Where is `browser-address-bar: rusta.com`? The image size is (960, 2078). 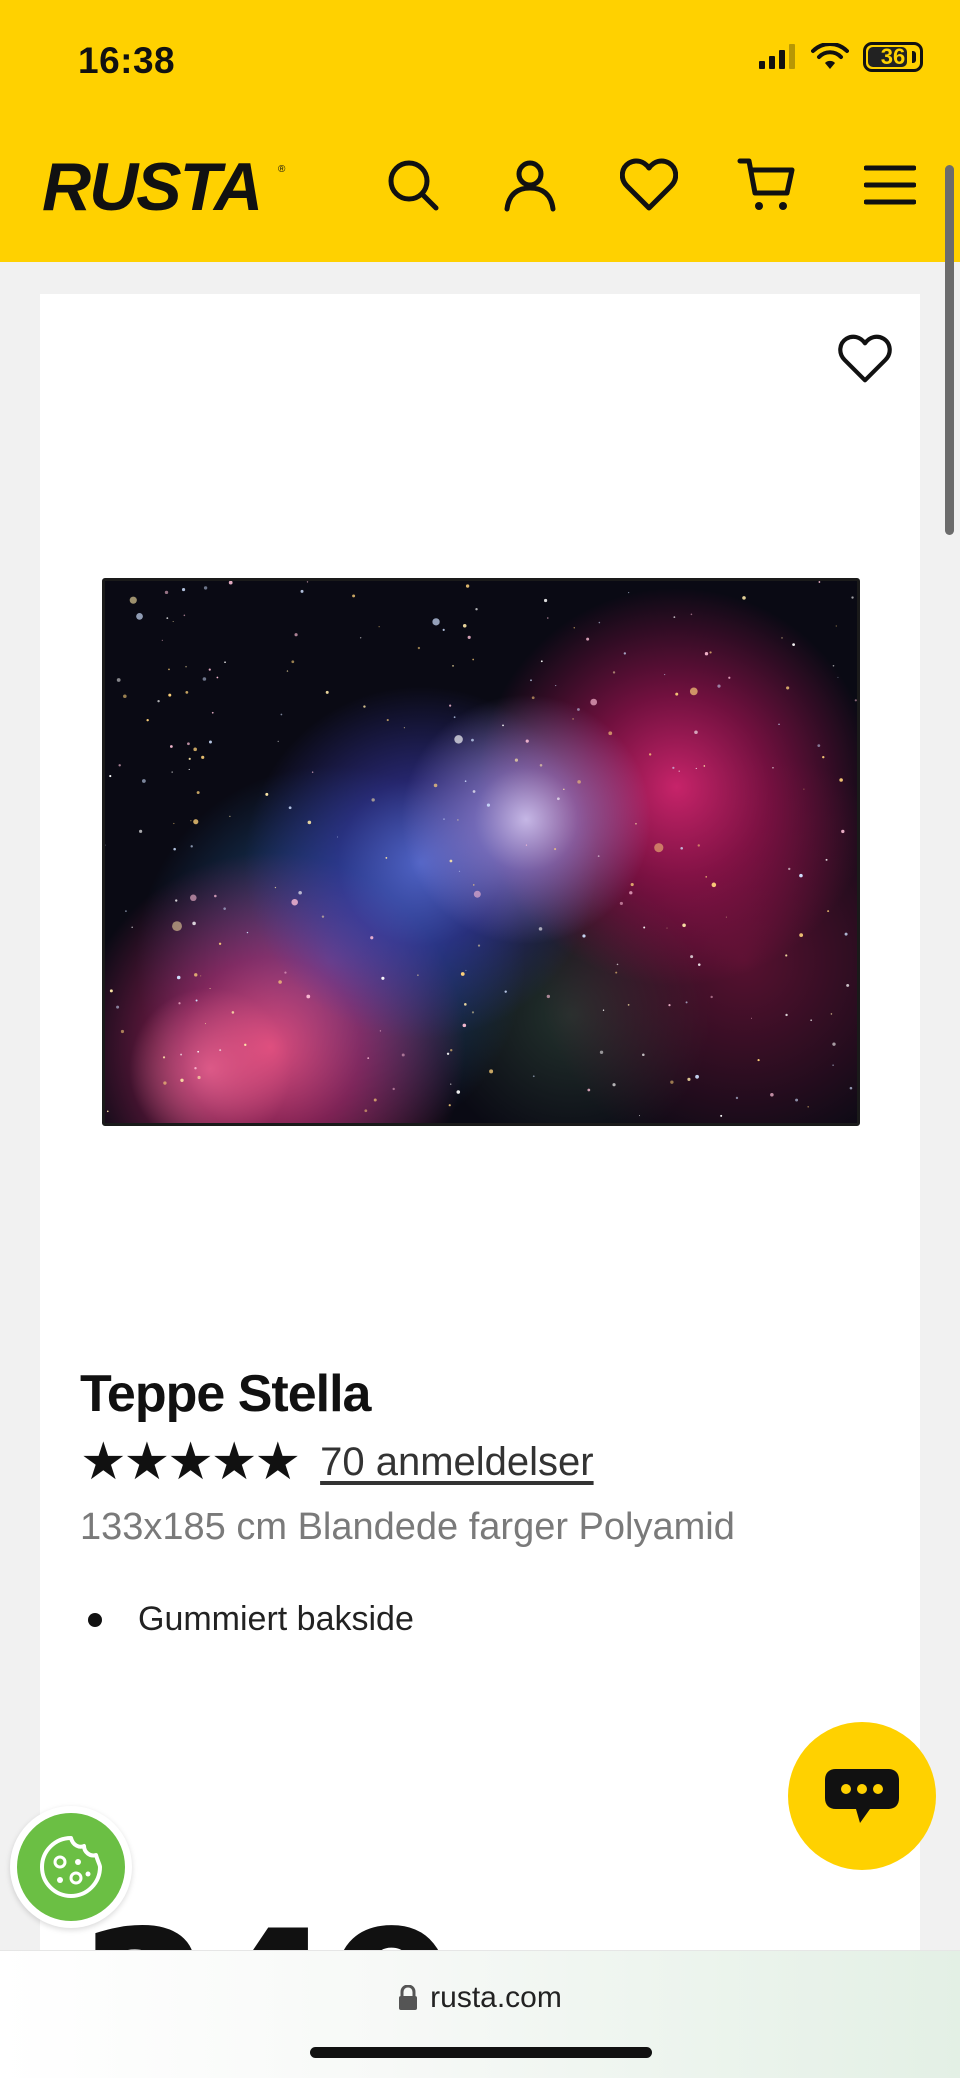
browser-address-bar: rusta.com is located at coordinates (480, 2014).